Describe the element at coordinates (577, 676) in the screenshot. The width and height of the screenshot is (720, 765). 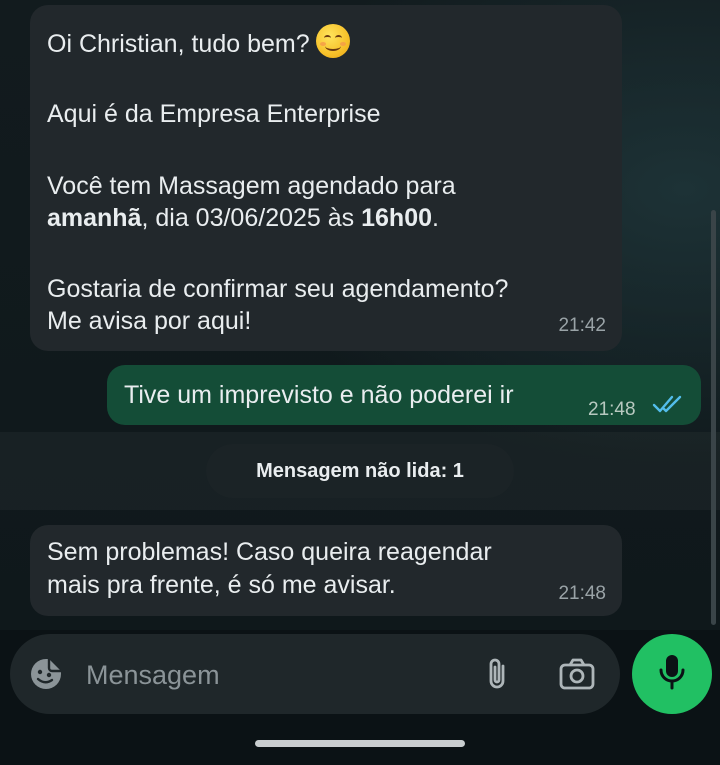
I see `camera-icon` at that location.